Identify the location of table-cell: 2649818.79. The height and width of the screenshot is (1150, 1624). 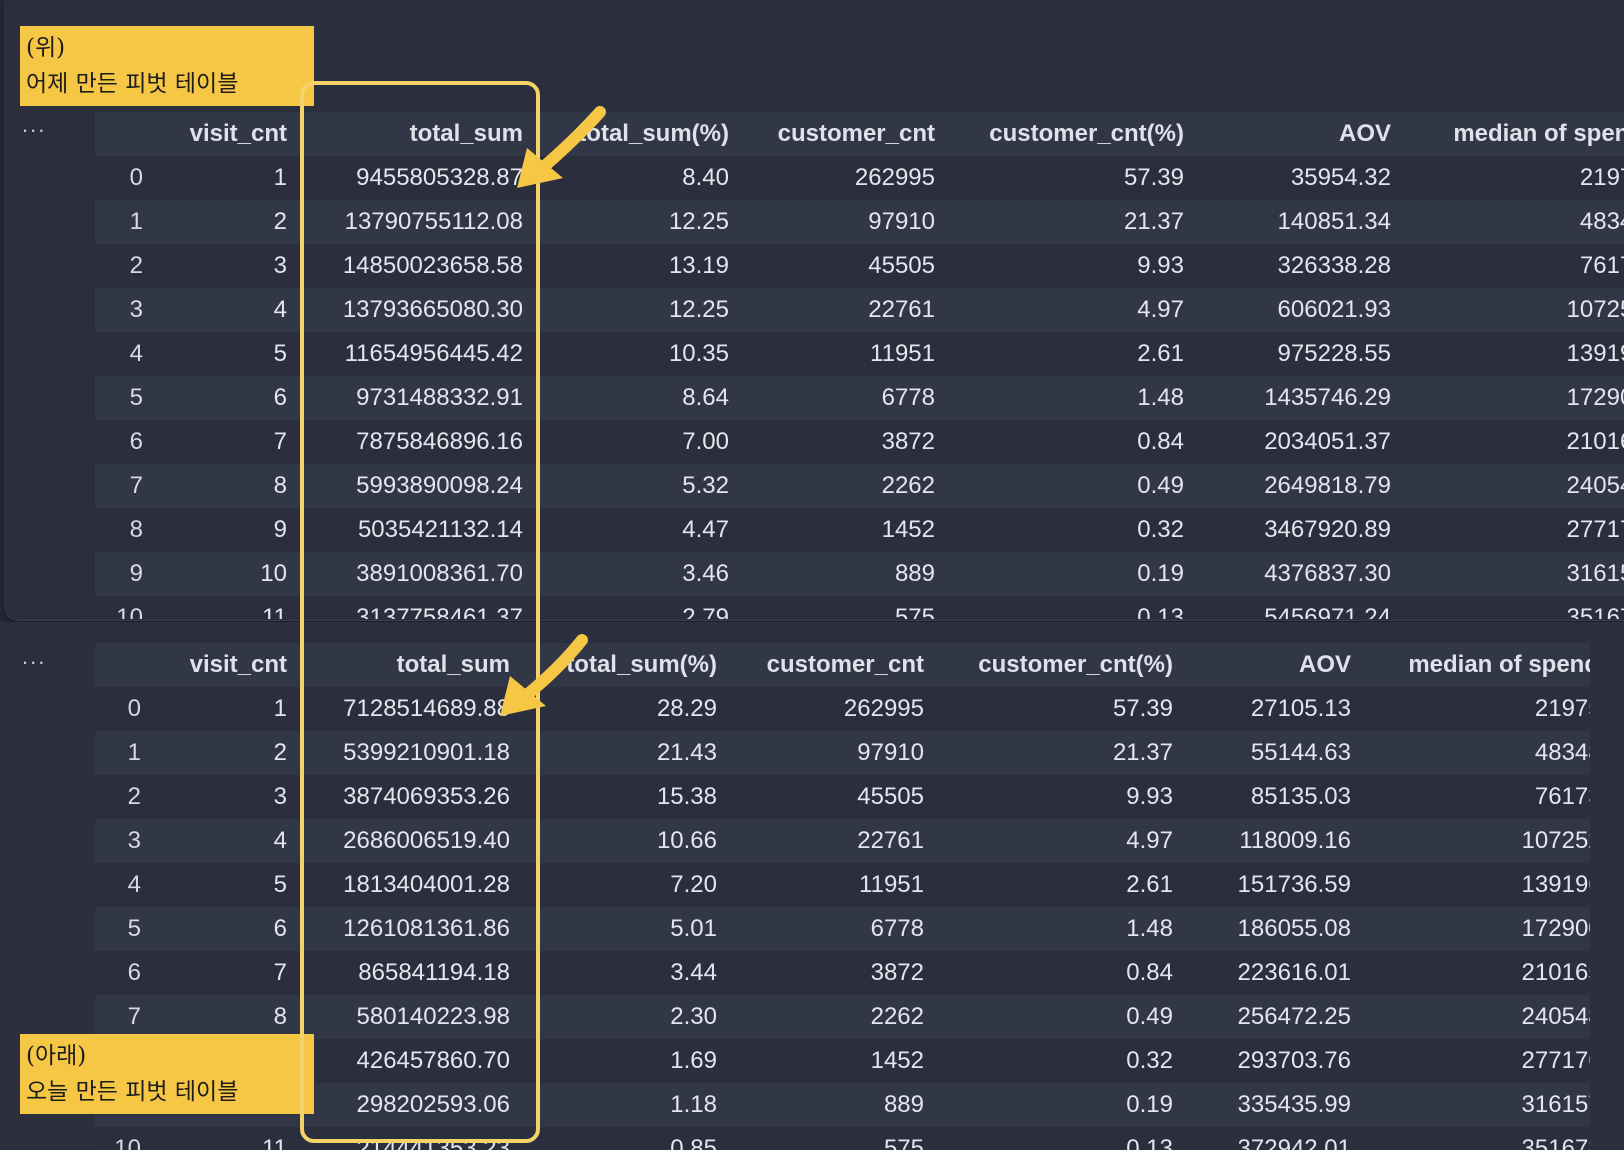
(1327, 485).